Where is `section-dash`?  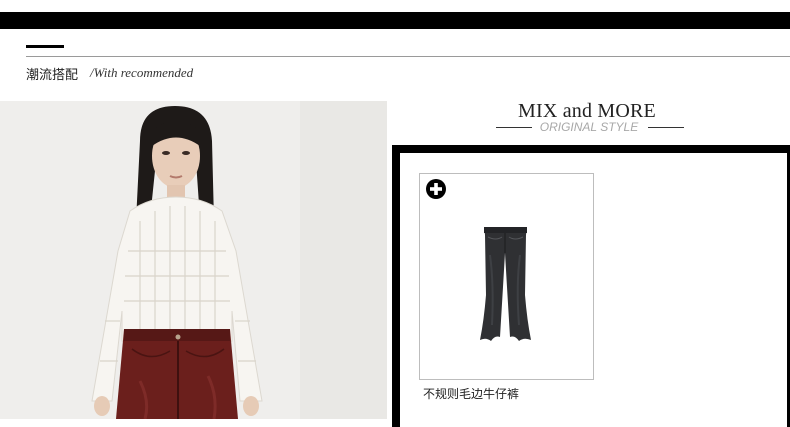 section-dash is located at coordinates (45, 46).